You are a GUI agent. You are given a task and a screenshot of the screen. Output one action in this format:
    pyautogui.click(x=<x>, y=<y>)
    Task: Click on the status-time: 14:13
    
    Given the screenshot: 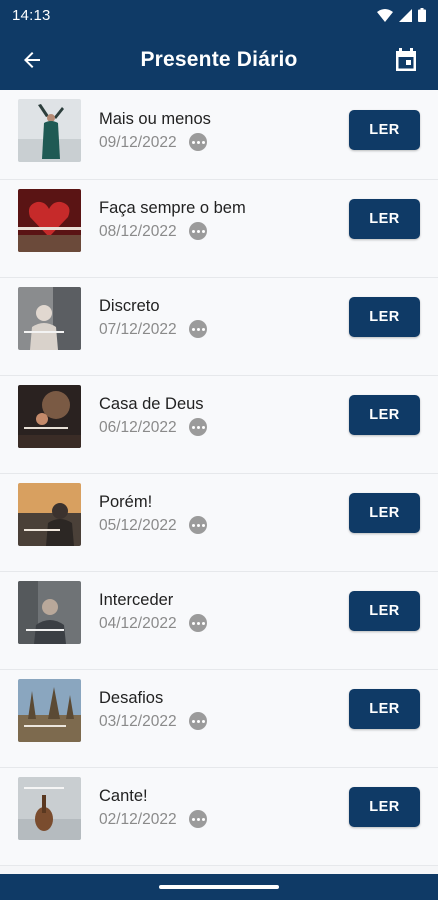 What is the action you would take?
    pyautogui.click(x=31, y=15)
    